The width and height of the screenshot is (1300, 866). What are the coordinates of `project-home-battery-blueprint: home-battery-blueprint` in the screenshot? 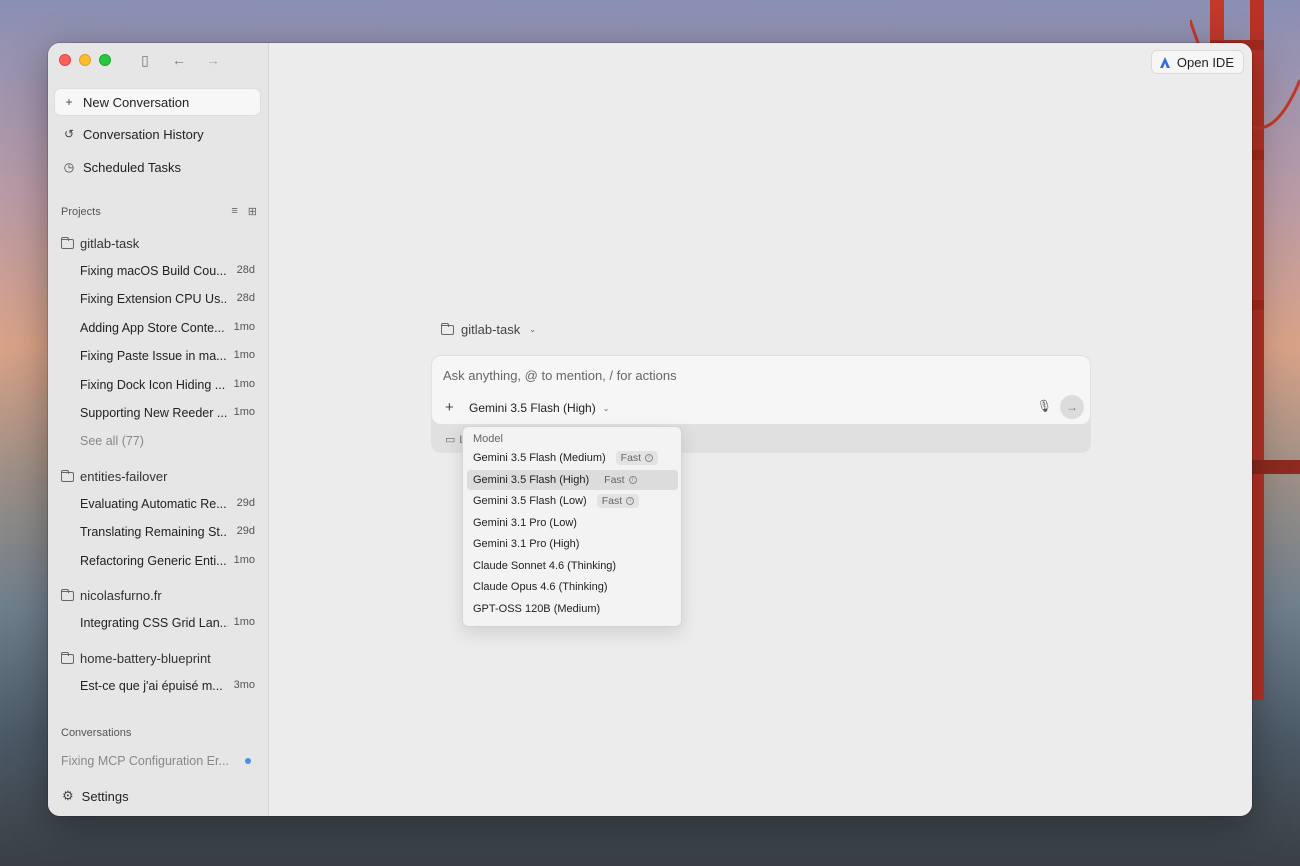 It's located at (135, 658).